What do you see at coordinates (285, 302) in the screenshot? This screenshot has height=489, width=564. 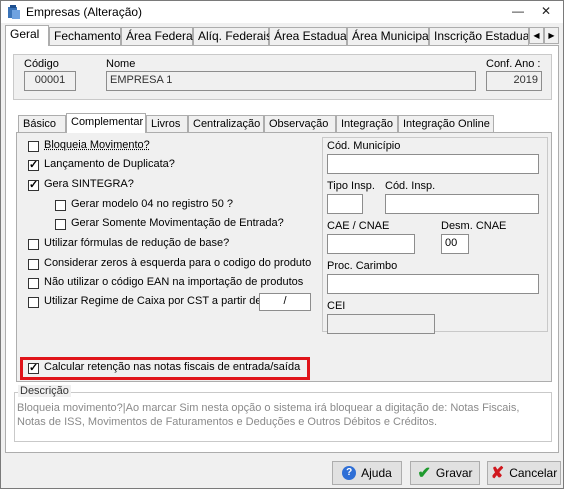 I see `regime-caixa-date-field: /` at bounding box center [285, 302].